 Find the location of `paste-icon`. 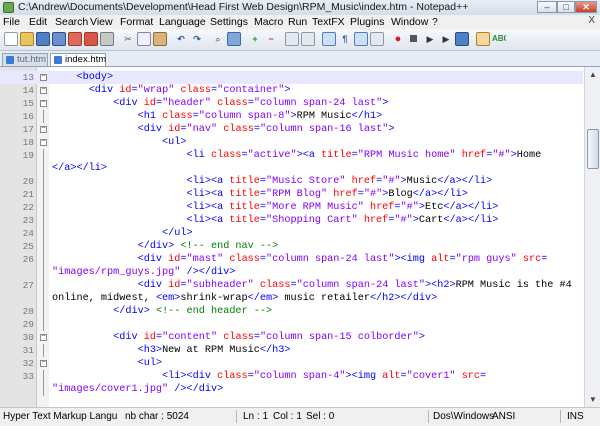

paste-icon is located at coordinates (160, 39).